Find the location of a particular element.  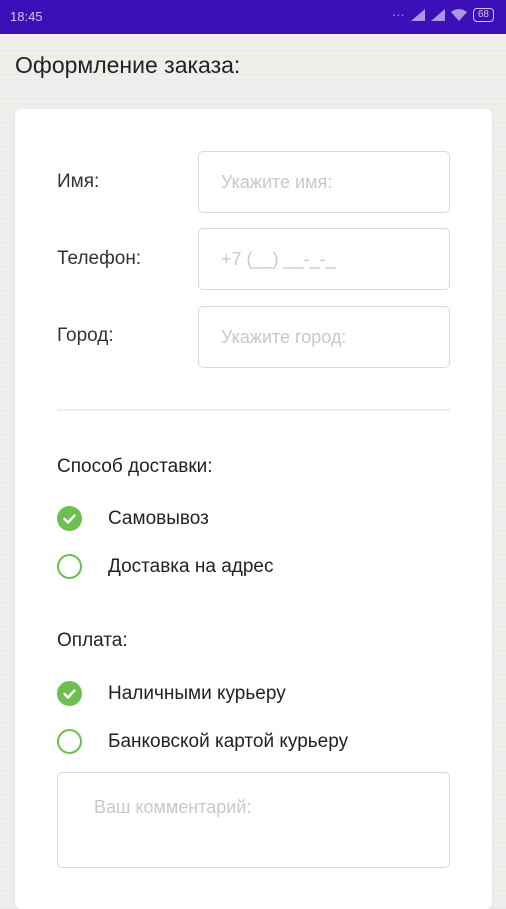

city-placeholder: Укажите город: is located at coordinates (284, 336).